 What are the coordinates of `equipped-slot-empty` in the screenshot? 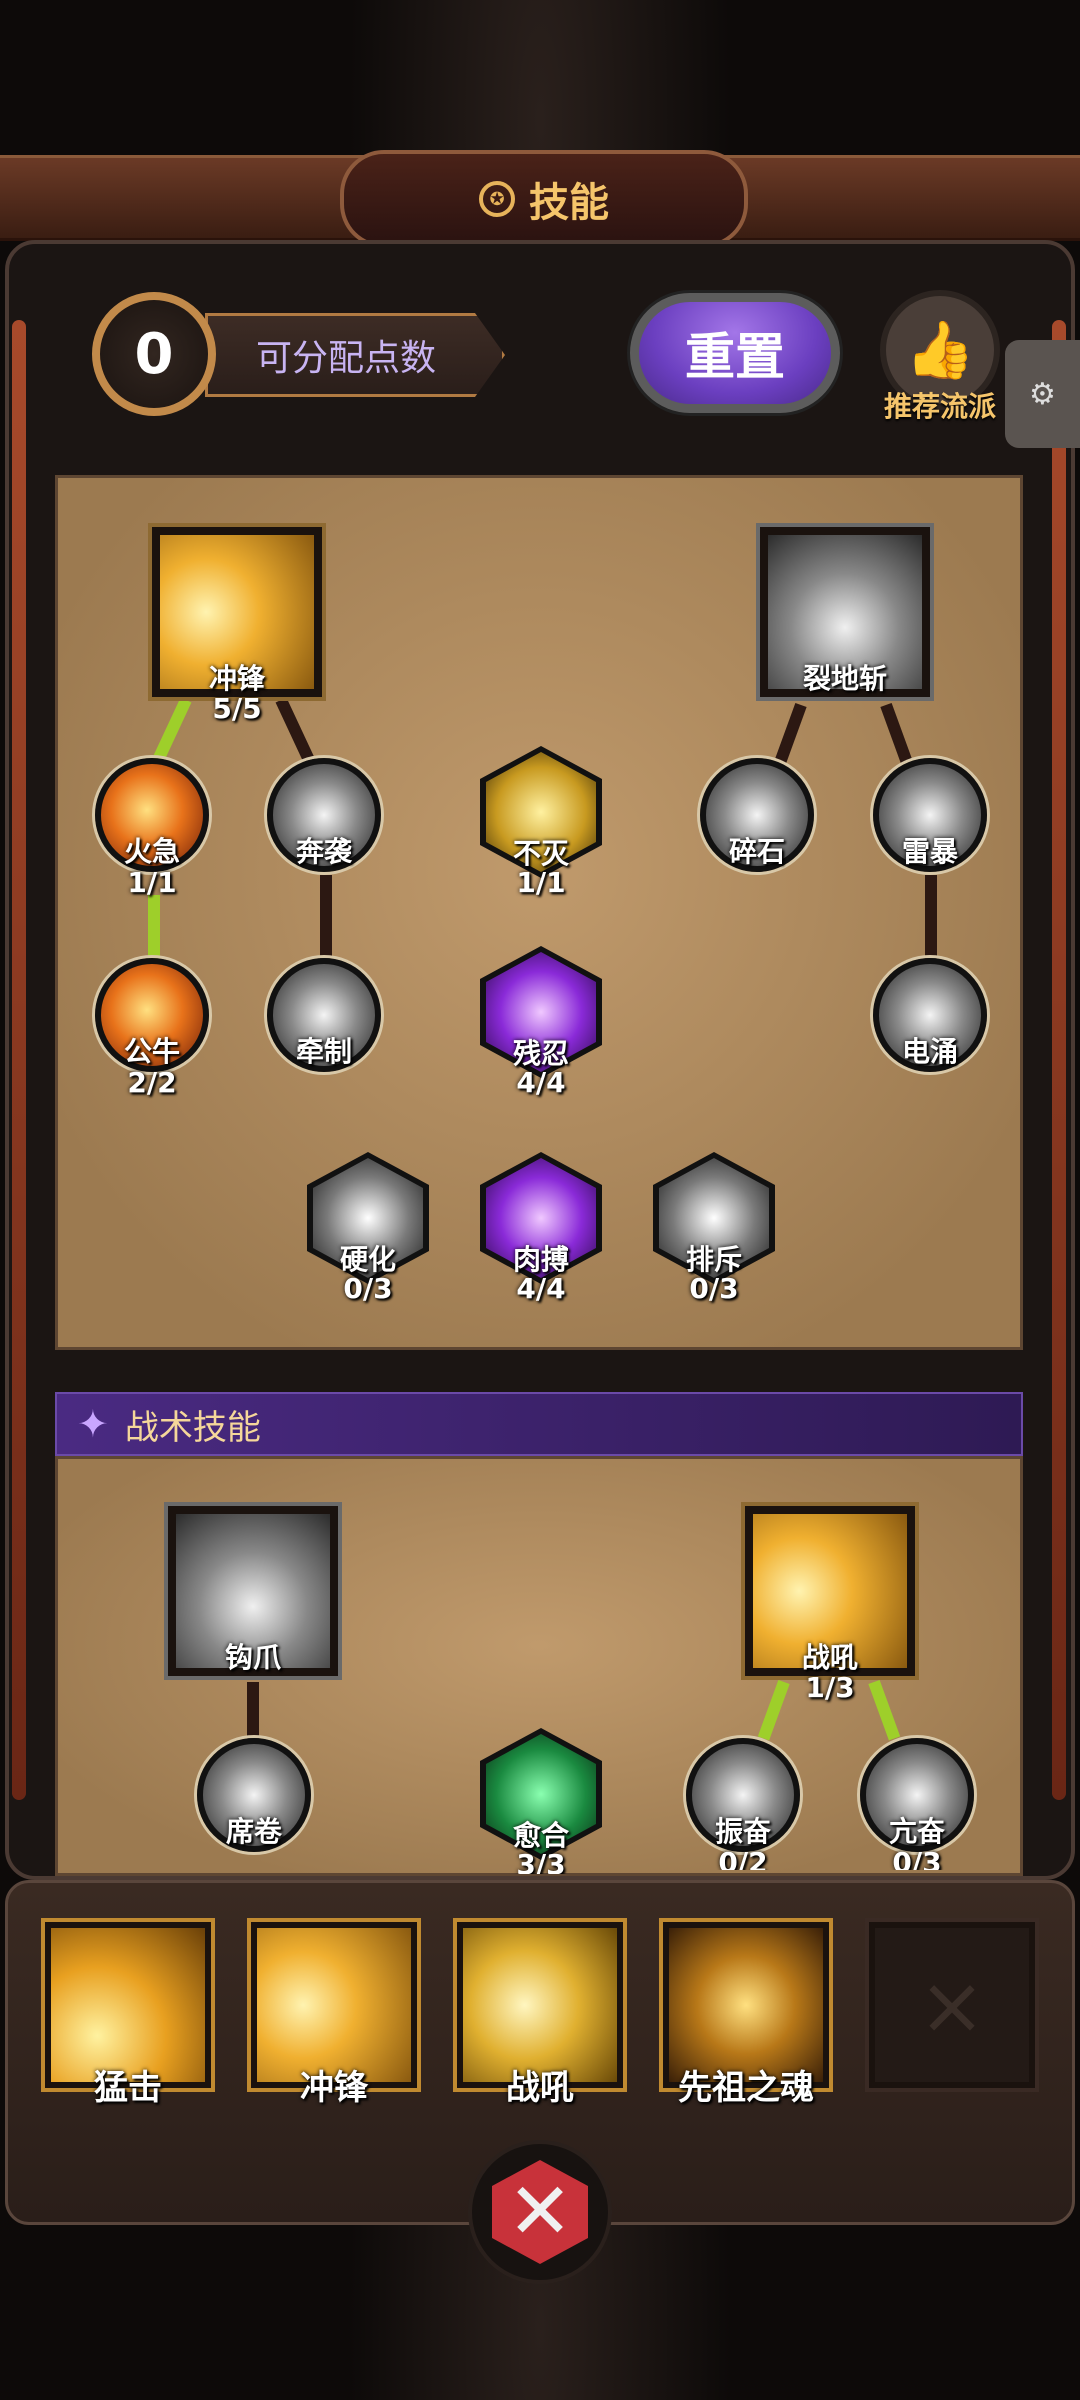 It's located at (952, 2005).